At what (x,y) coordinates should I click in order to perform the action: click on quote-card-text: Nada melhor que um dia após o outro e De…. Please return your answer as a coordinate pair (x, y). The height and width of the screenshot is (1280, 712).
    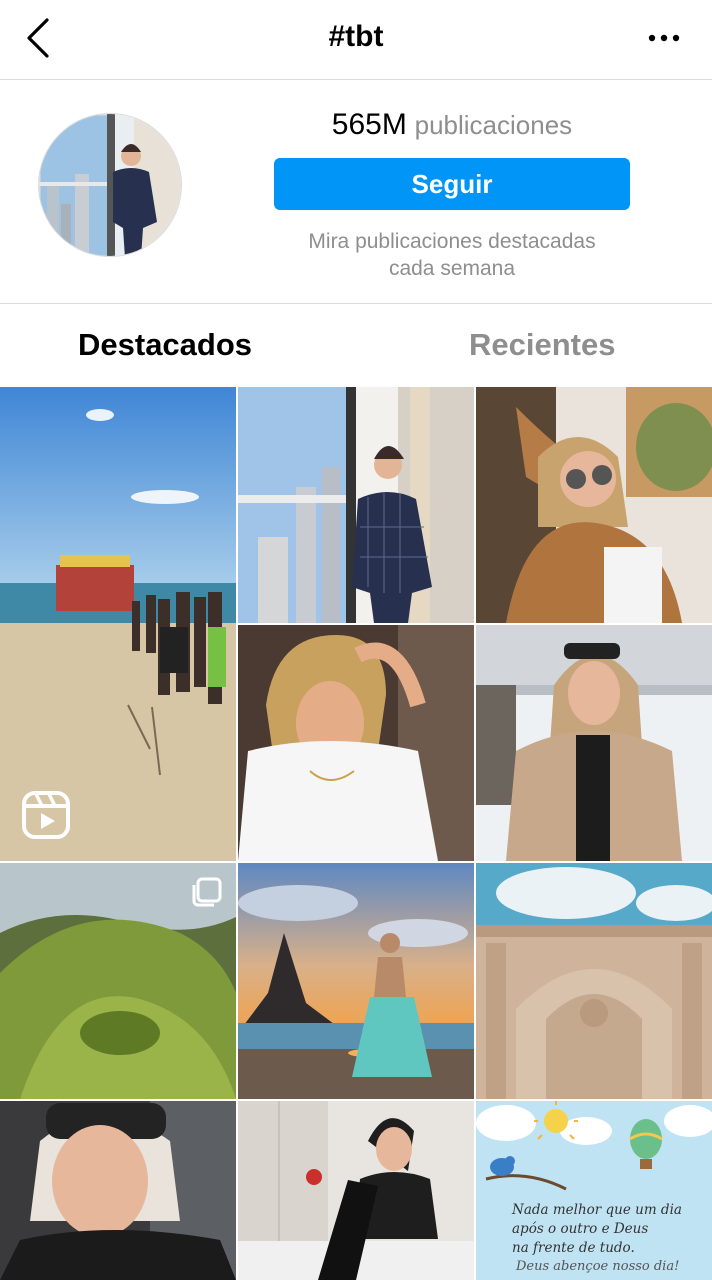
    Looking at the image, I should click on (612, 1229).